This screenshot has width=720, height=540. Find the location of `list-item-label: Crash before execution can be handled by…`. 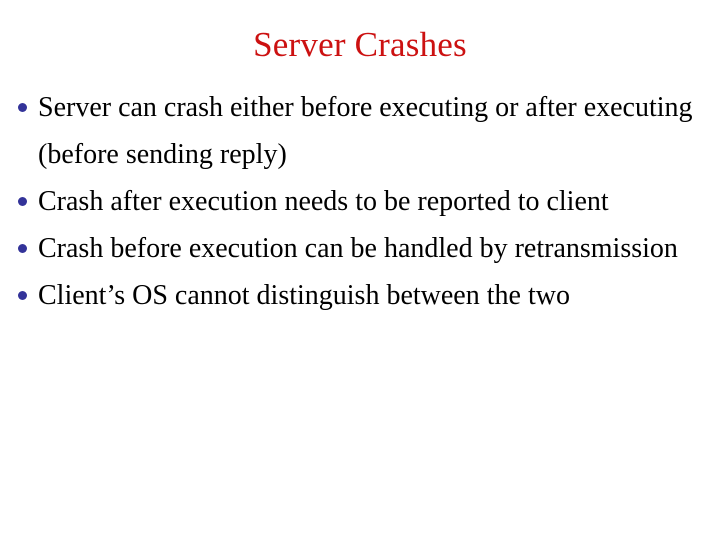

list-item-label: Crash before execution can be handled by… is located at coordinates (358, 248).